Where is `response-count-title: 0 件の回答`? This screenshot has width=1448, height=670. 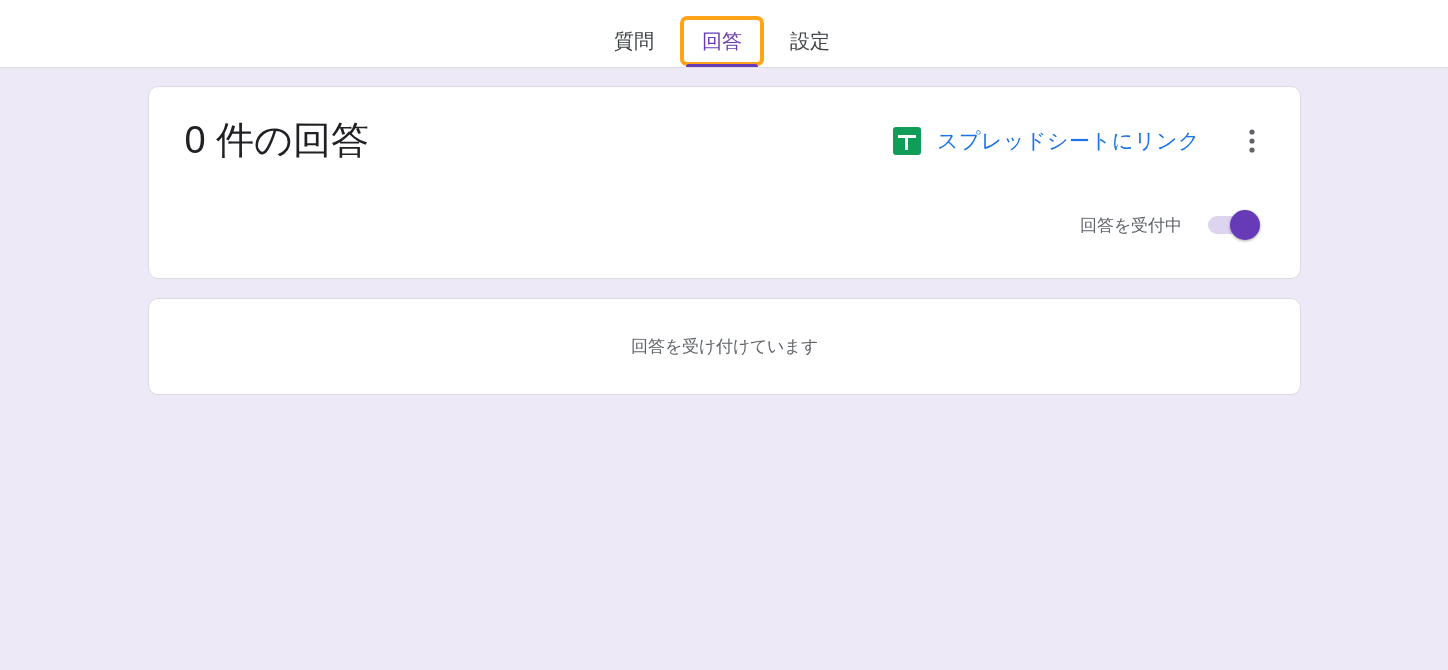
response-count-title: 0 件の回答 is located at coordinates (277, 140).